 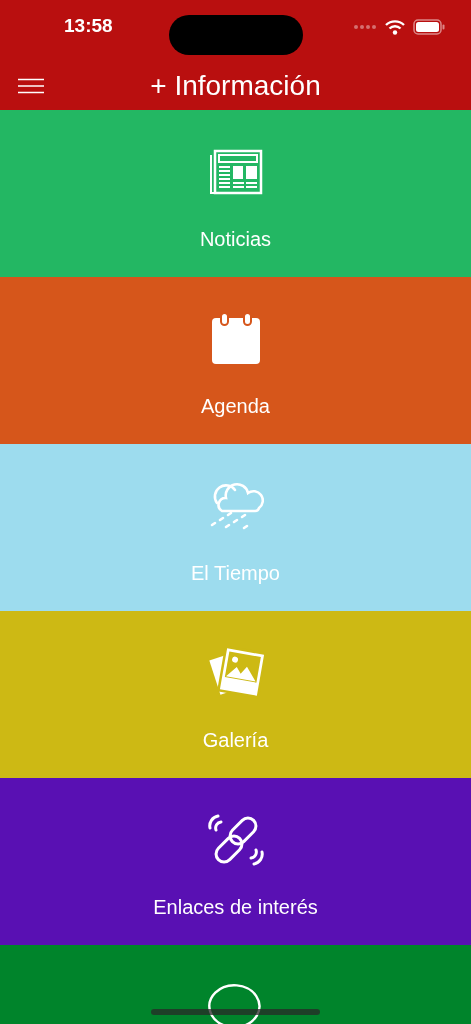 I want to click on battery-icon, so click(x=429, y=27).